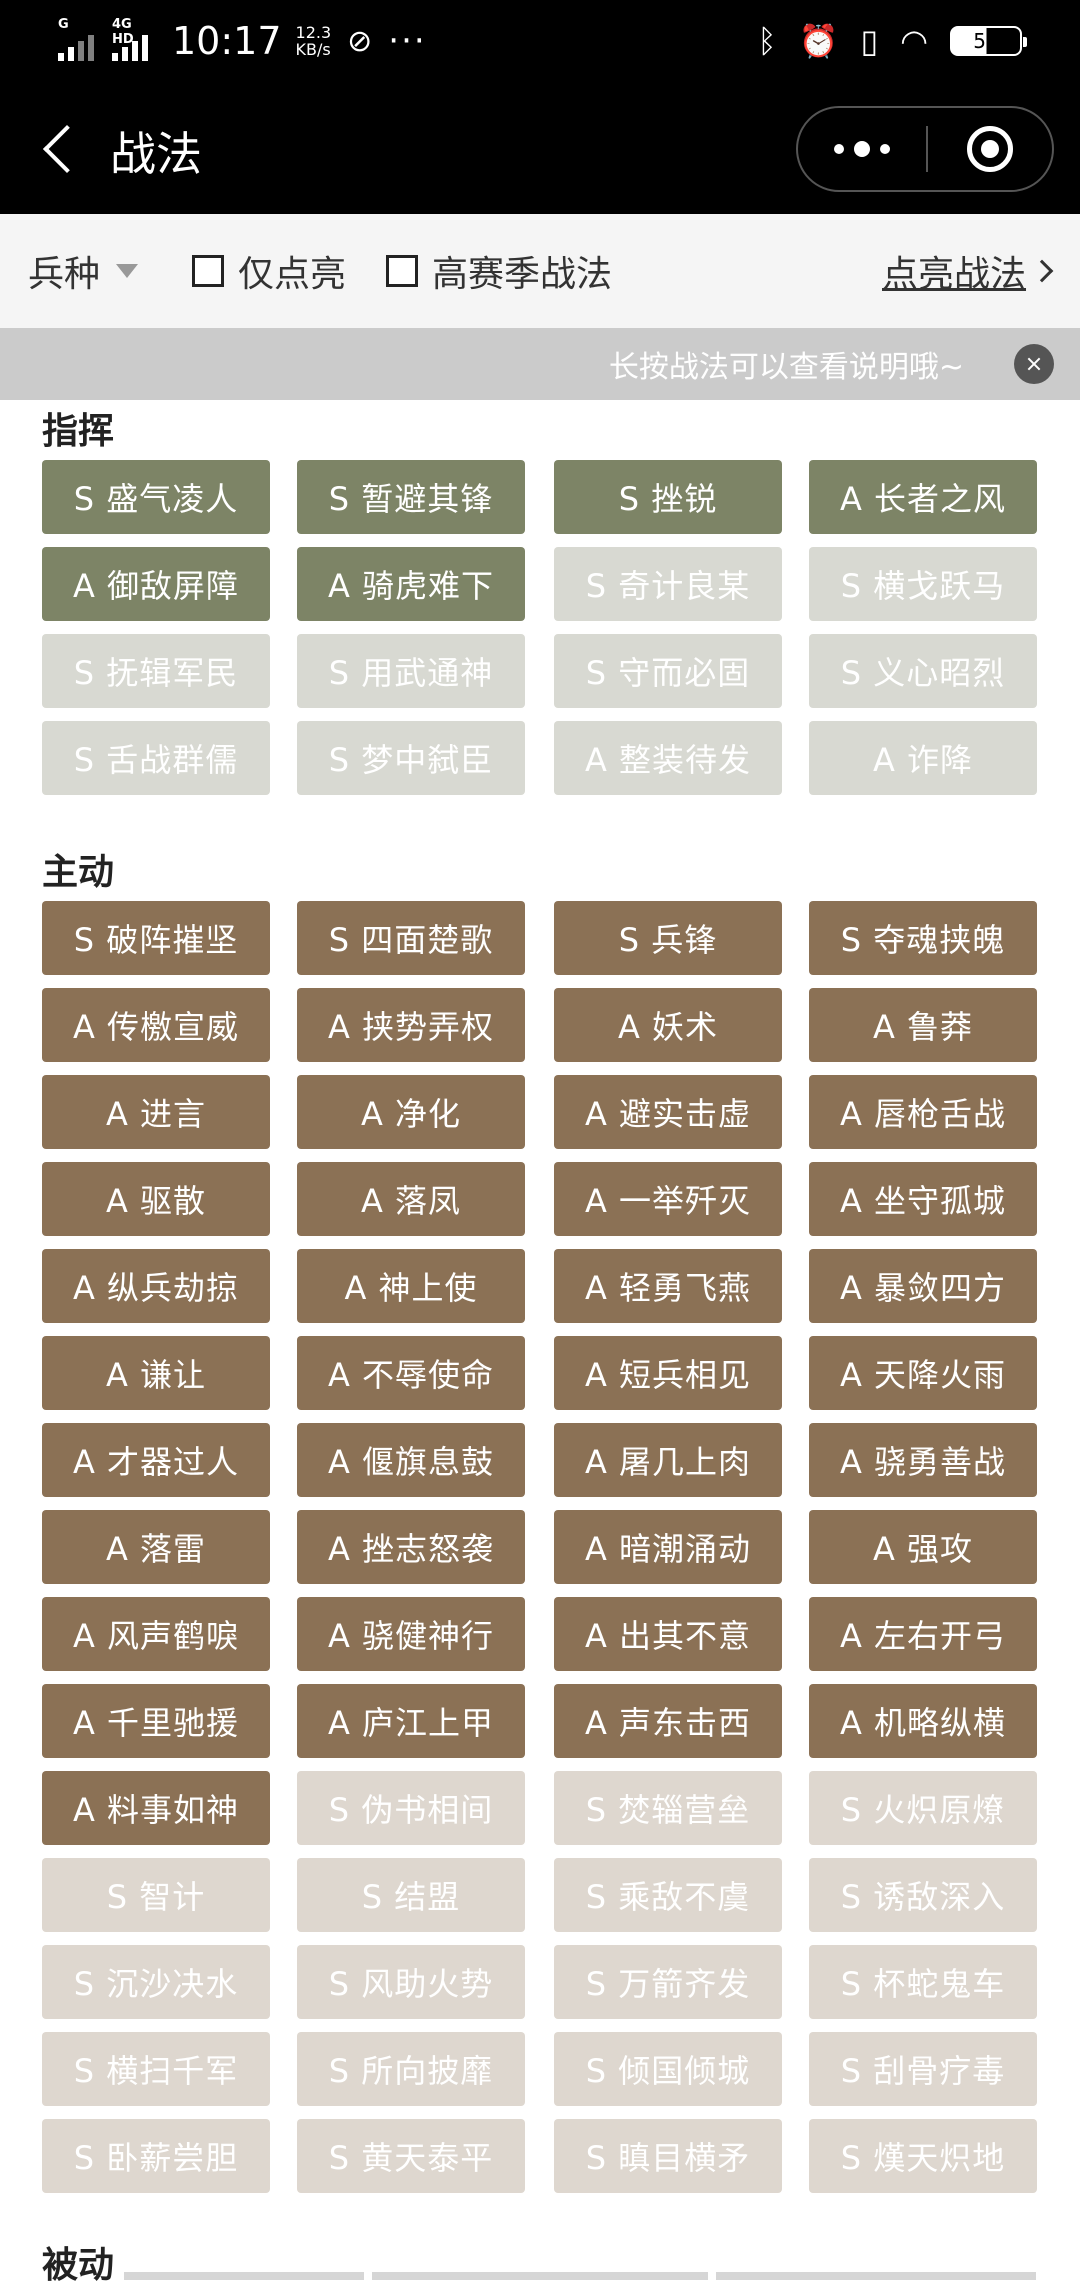  What do you see at coordinates (360, 41) in the screenshot?
I see `no-sim-icon: ⊘` at bounding box center [360, 41].